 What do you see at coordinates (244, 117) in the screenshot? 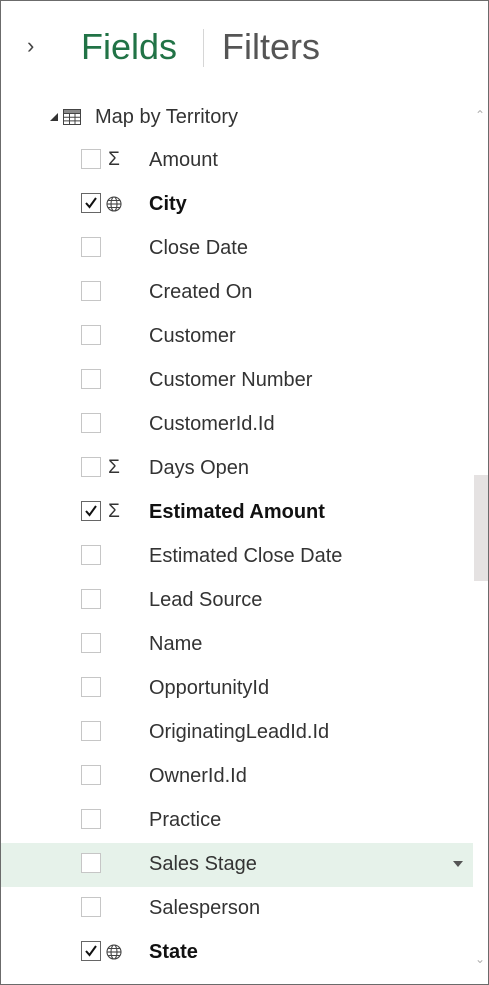
I see `table-group-header: Map by Territory ⌃` at bounding box center [244, 117].